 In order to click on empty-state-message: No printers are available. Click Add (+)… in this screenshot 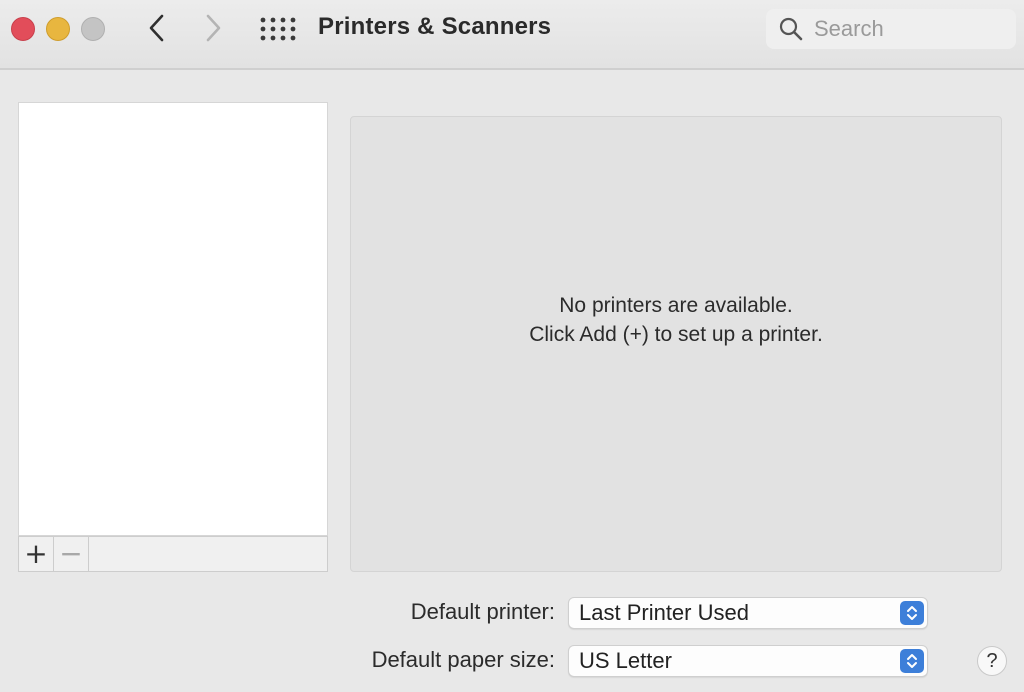, I will do `click(676, 320)`.